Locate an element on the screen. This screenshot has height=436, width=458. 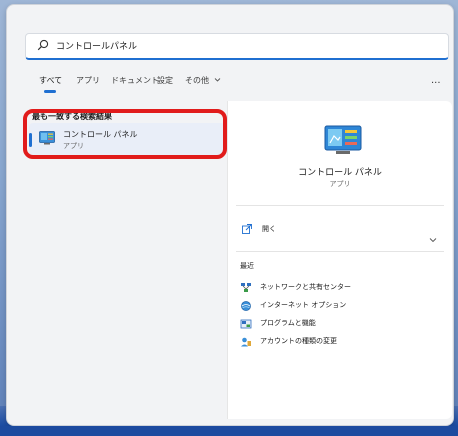
open-label: 開く is located at coordinates (269, 229).